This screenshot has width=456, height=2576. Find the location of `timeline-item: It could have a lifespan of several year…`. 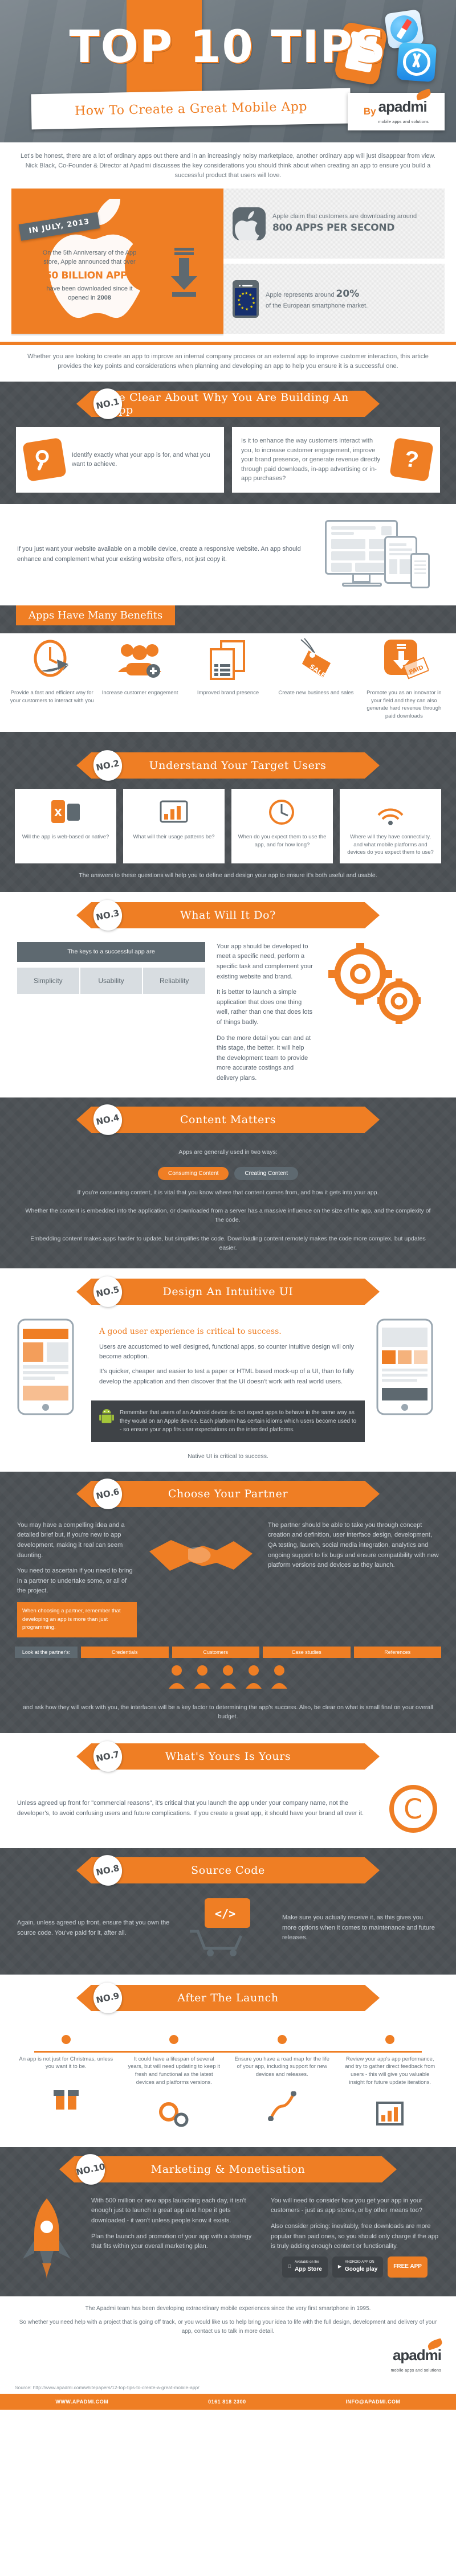

timeline-item: It could have a lifespan of several year… is located at coordinates (174, 2083).